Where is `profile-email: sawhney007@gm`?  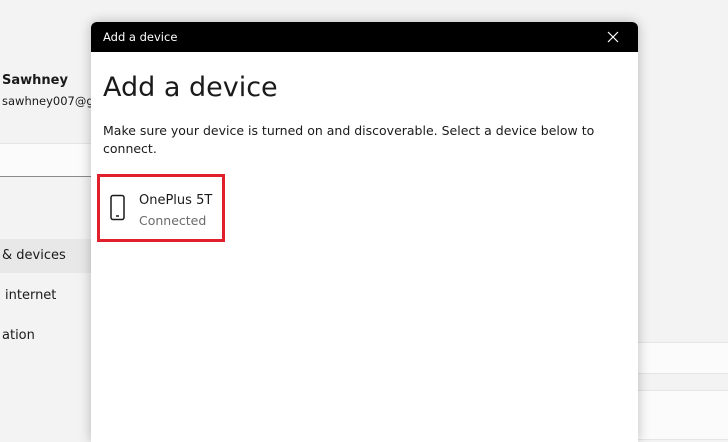 profile-email: sawhney007@gm is located at coordinates (53, 101).